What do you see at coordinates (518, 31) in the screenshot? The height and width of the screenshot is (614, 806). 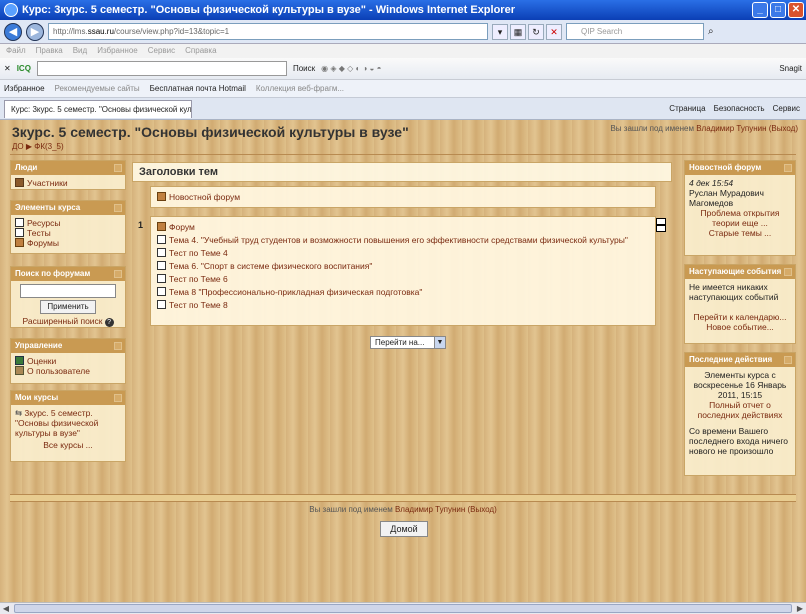 I see `compat-icon: ▦` at bounding box center [518, 31].